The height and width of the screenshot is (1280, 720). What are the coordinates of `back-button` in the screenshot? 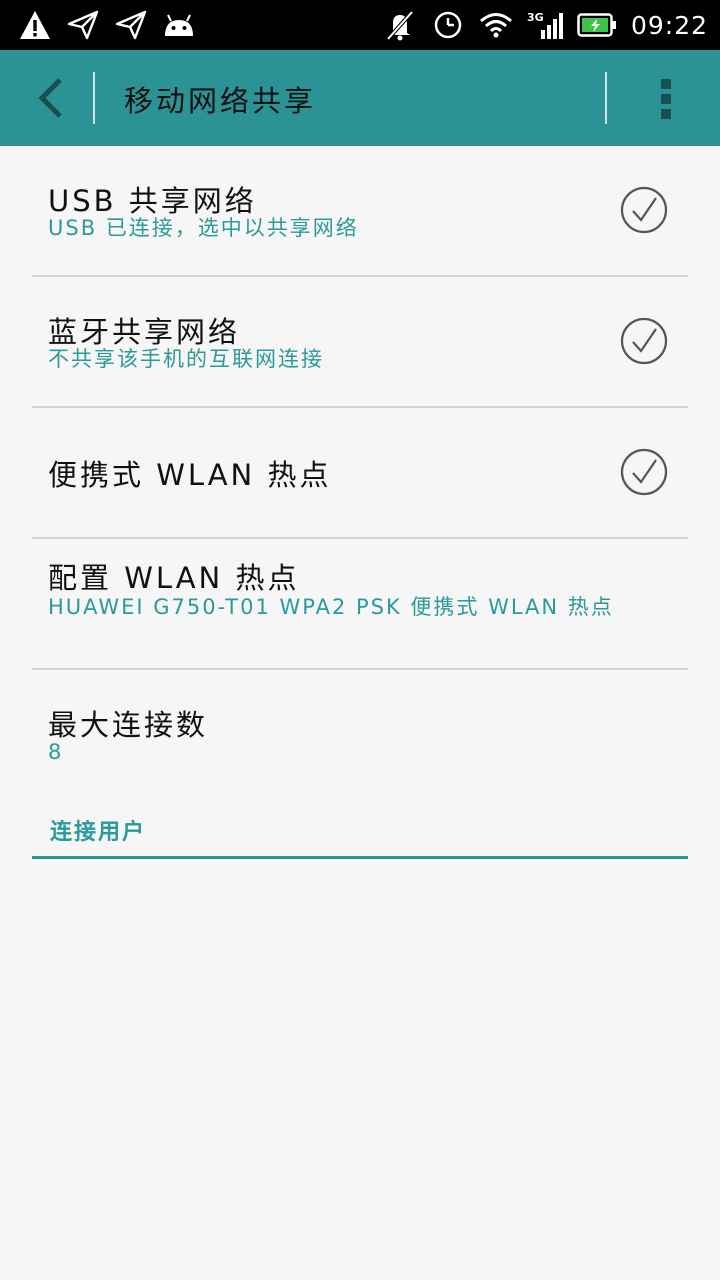 It's located at (50, 98).